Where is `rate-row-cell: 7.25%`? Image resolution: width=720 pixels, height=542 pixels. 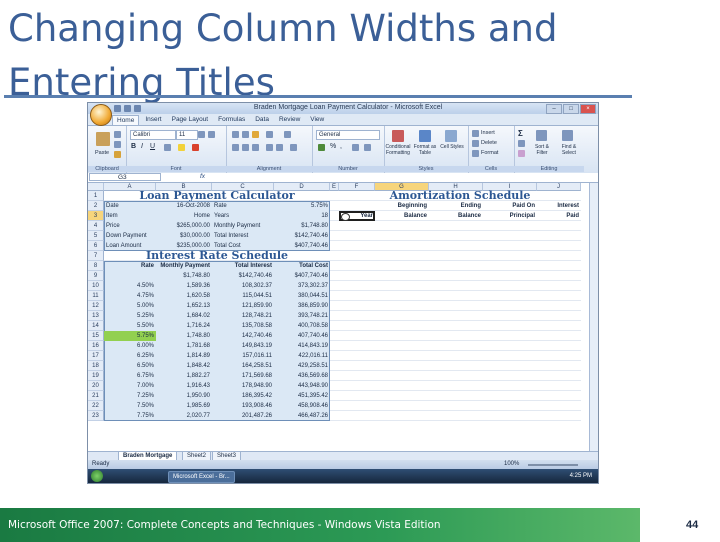 rate-row-cell: 7.25% is located at coordinates (130, 396).